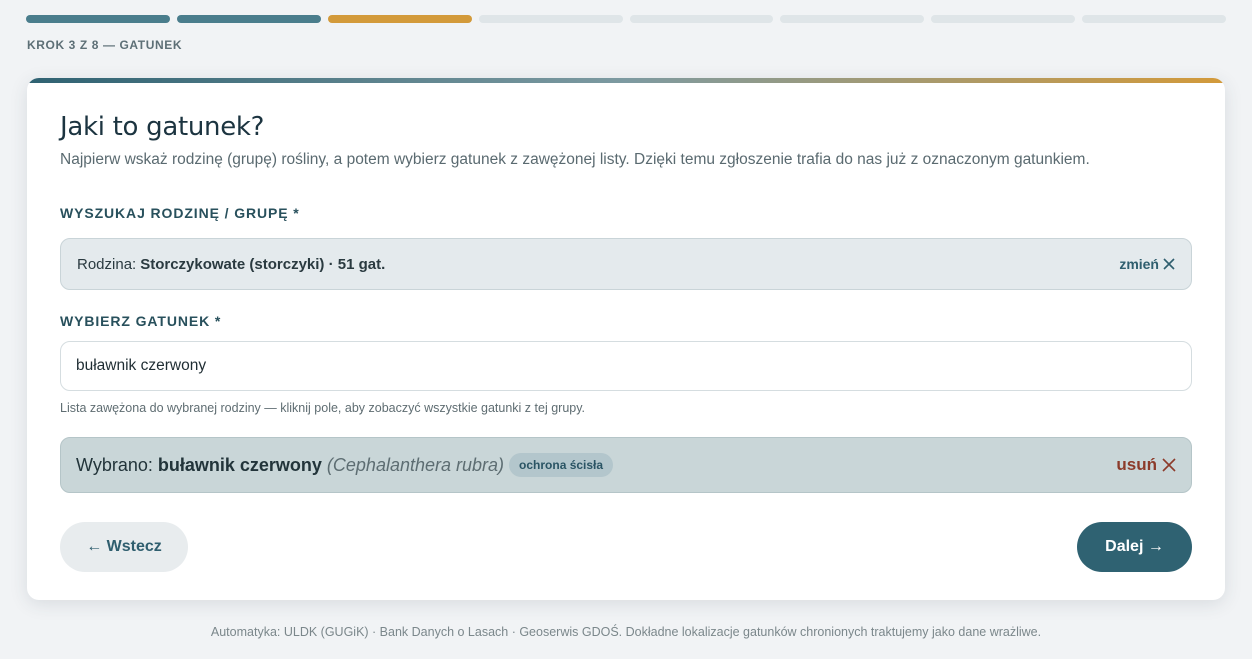 This screenshot has width=1252, height=659. Describe the element at coordinates (1136, 464) in the screenshot. I see `remove-species-label: usuń` at that location.